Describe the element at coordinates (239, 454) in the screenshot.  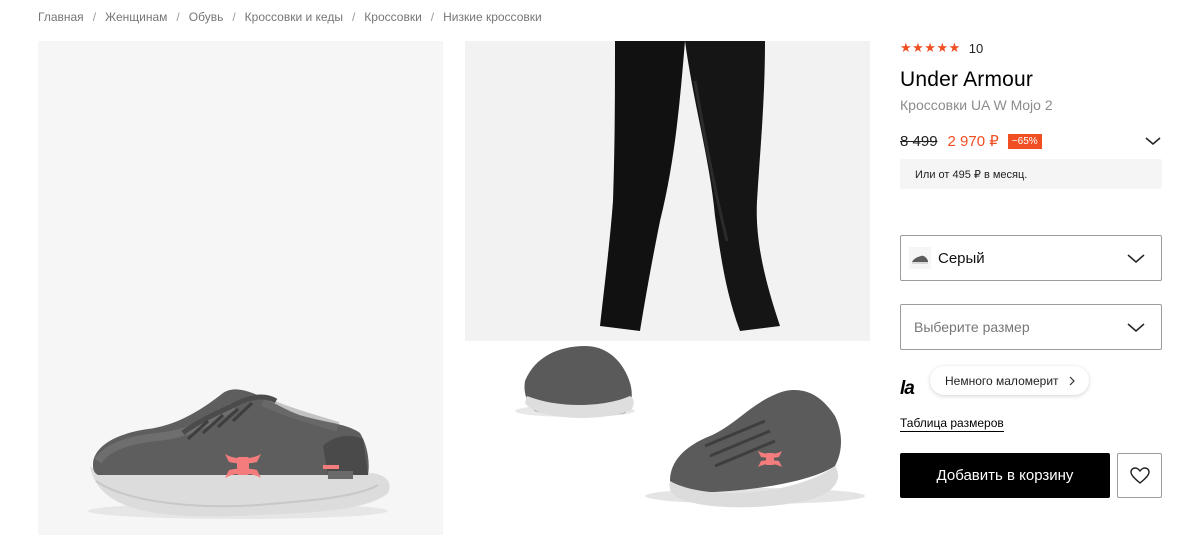
I see `sneaker-side-image` at that location.